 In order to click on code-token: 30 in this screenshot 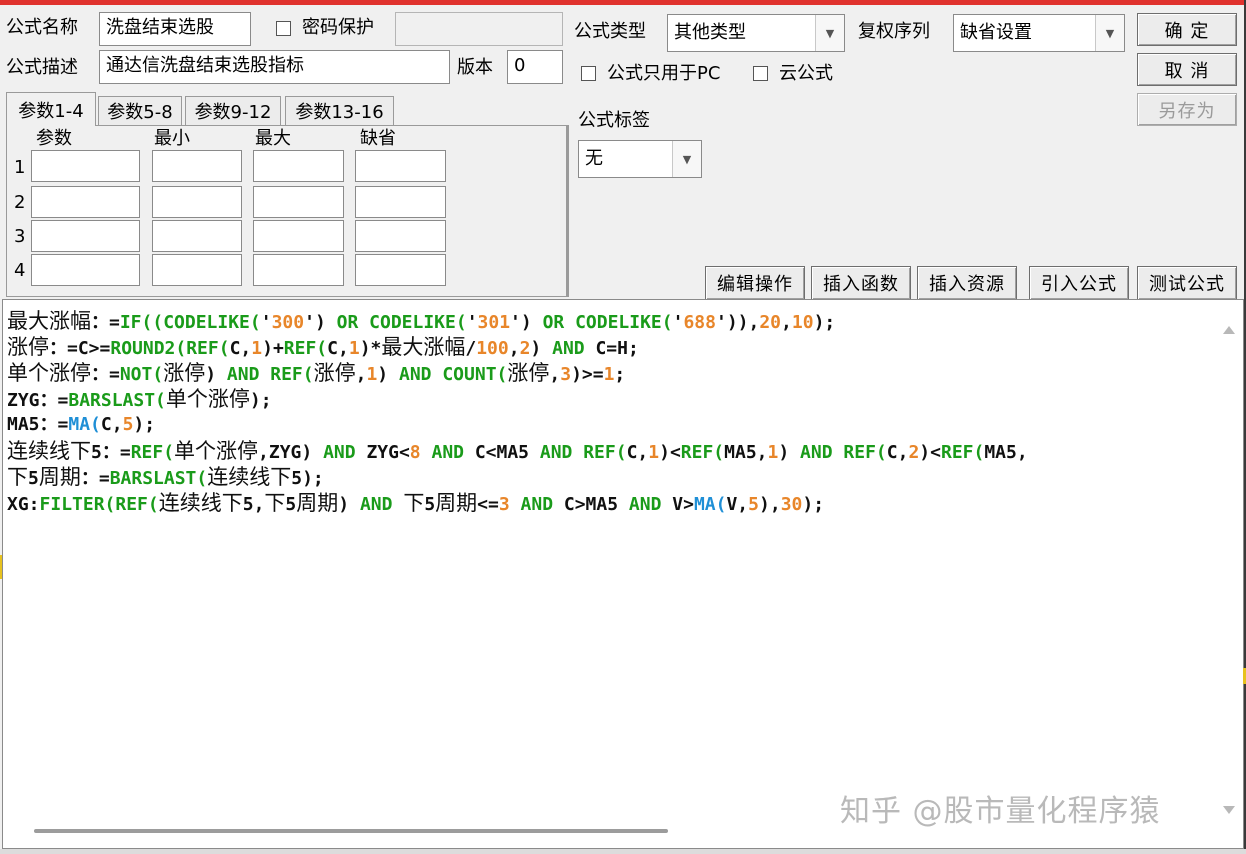, I will do `click(791, 504)`.